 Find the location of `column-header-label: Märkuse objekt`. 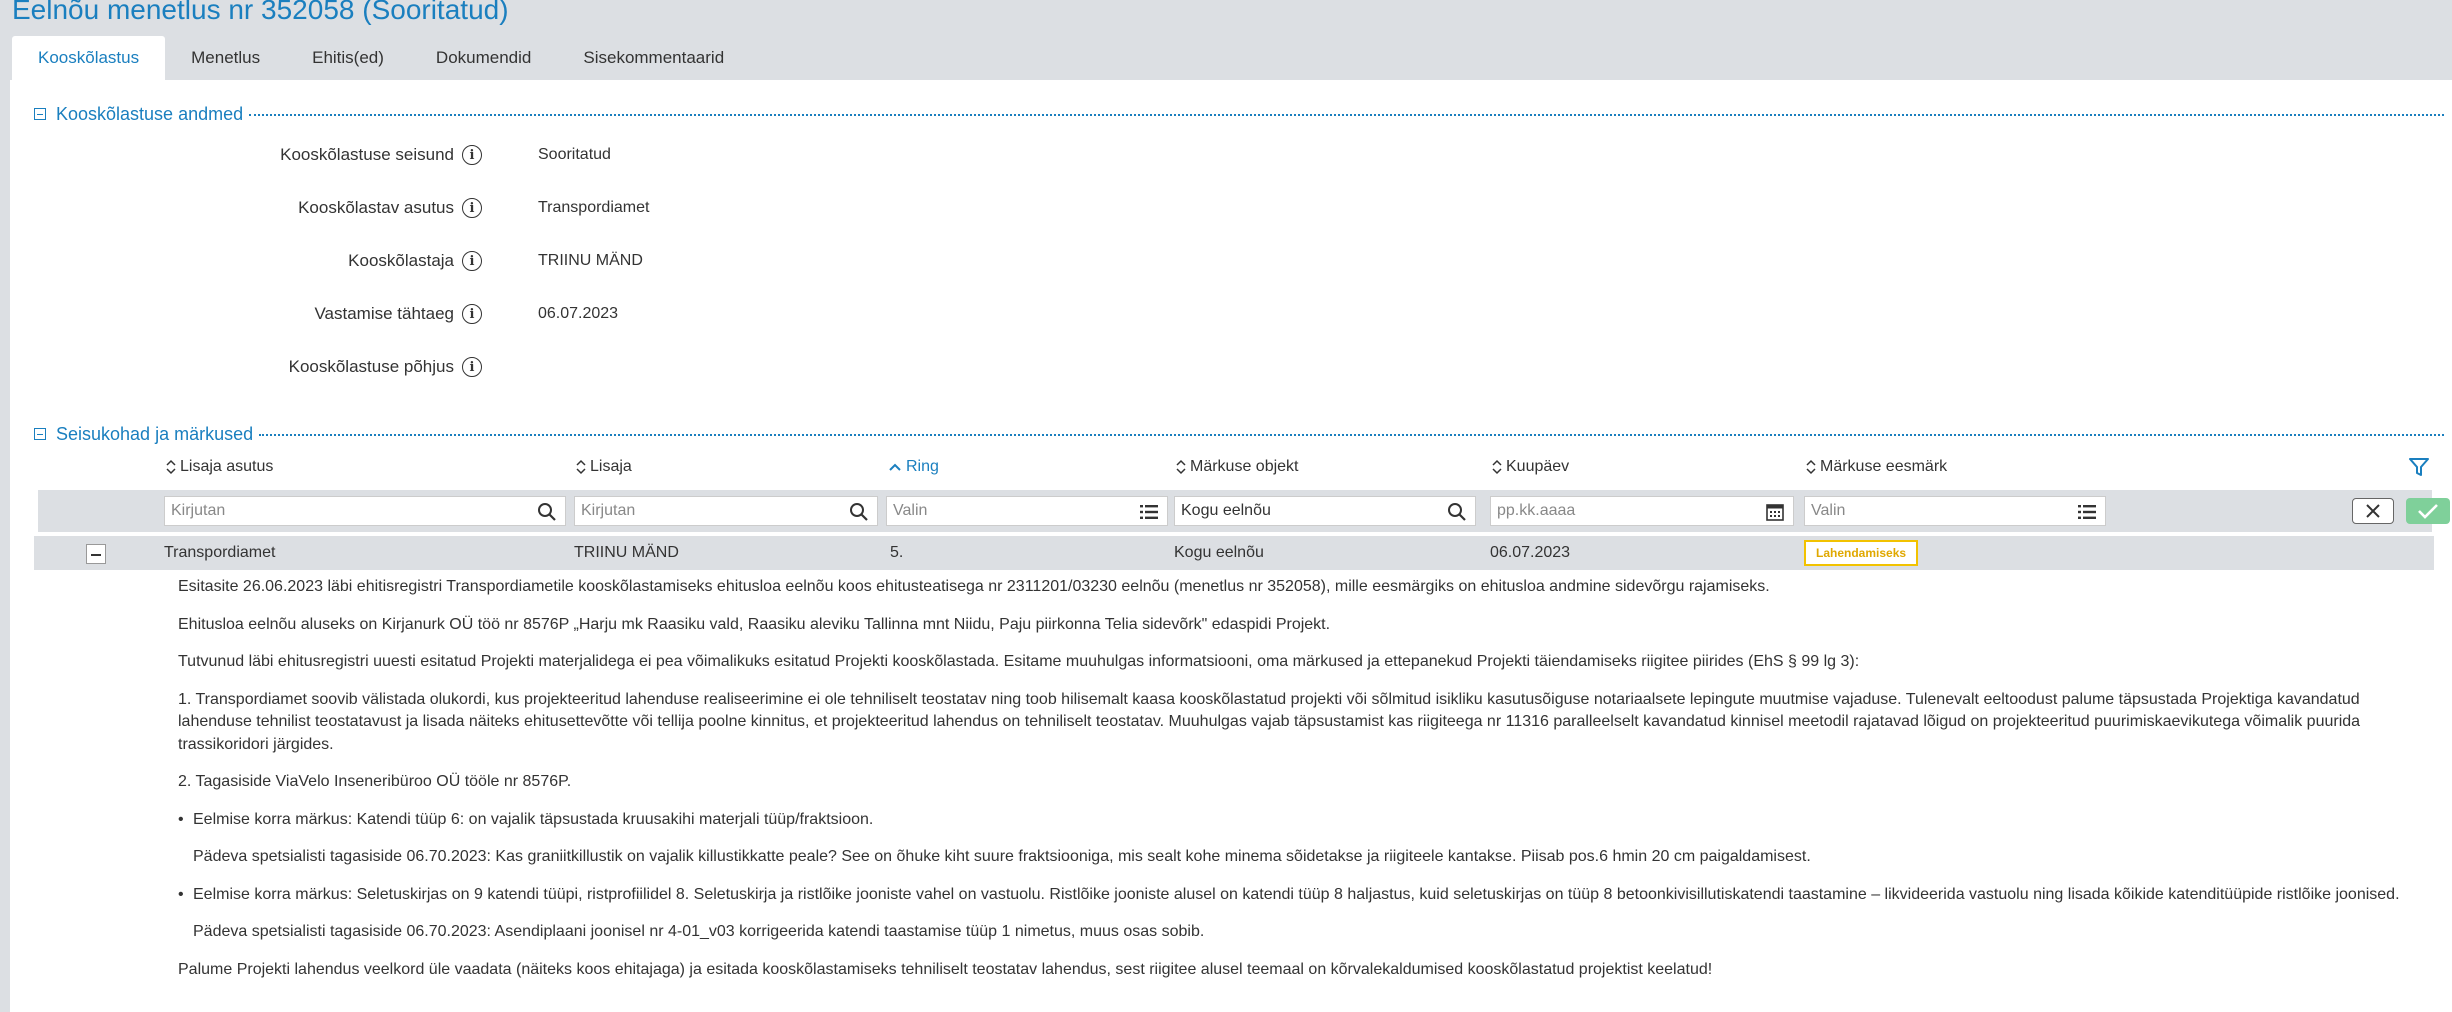

column-header-label: Märkuse objekt is located at coordinates (1244, 466).